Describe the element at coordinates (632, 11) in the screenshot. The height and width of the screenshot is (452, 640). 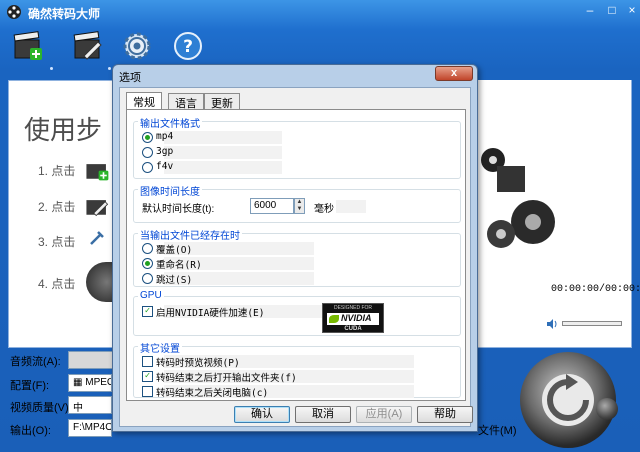
I see `close-icon: ×` at that location.